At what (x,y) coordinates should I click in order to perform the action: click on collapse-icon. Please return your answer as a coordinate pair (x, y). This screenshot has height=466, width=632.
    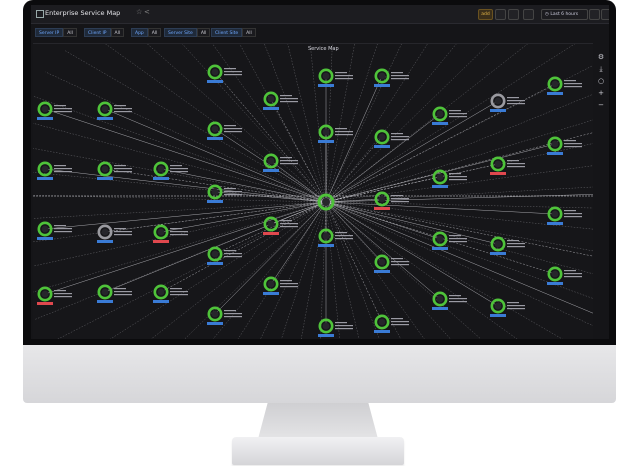
    Looking at the image, I should click on (605, 14).